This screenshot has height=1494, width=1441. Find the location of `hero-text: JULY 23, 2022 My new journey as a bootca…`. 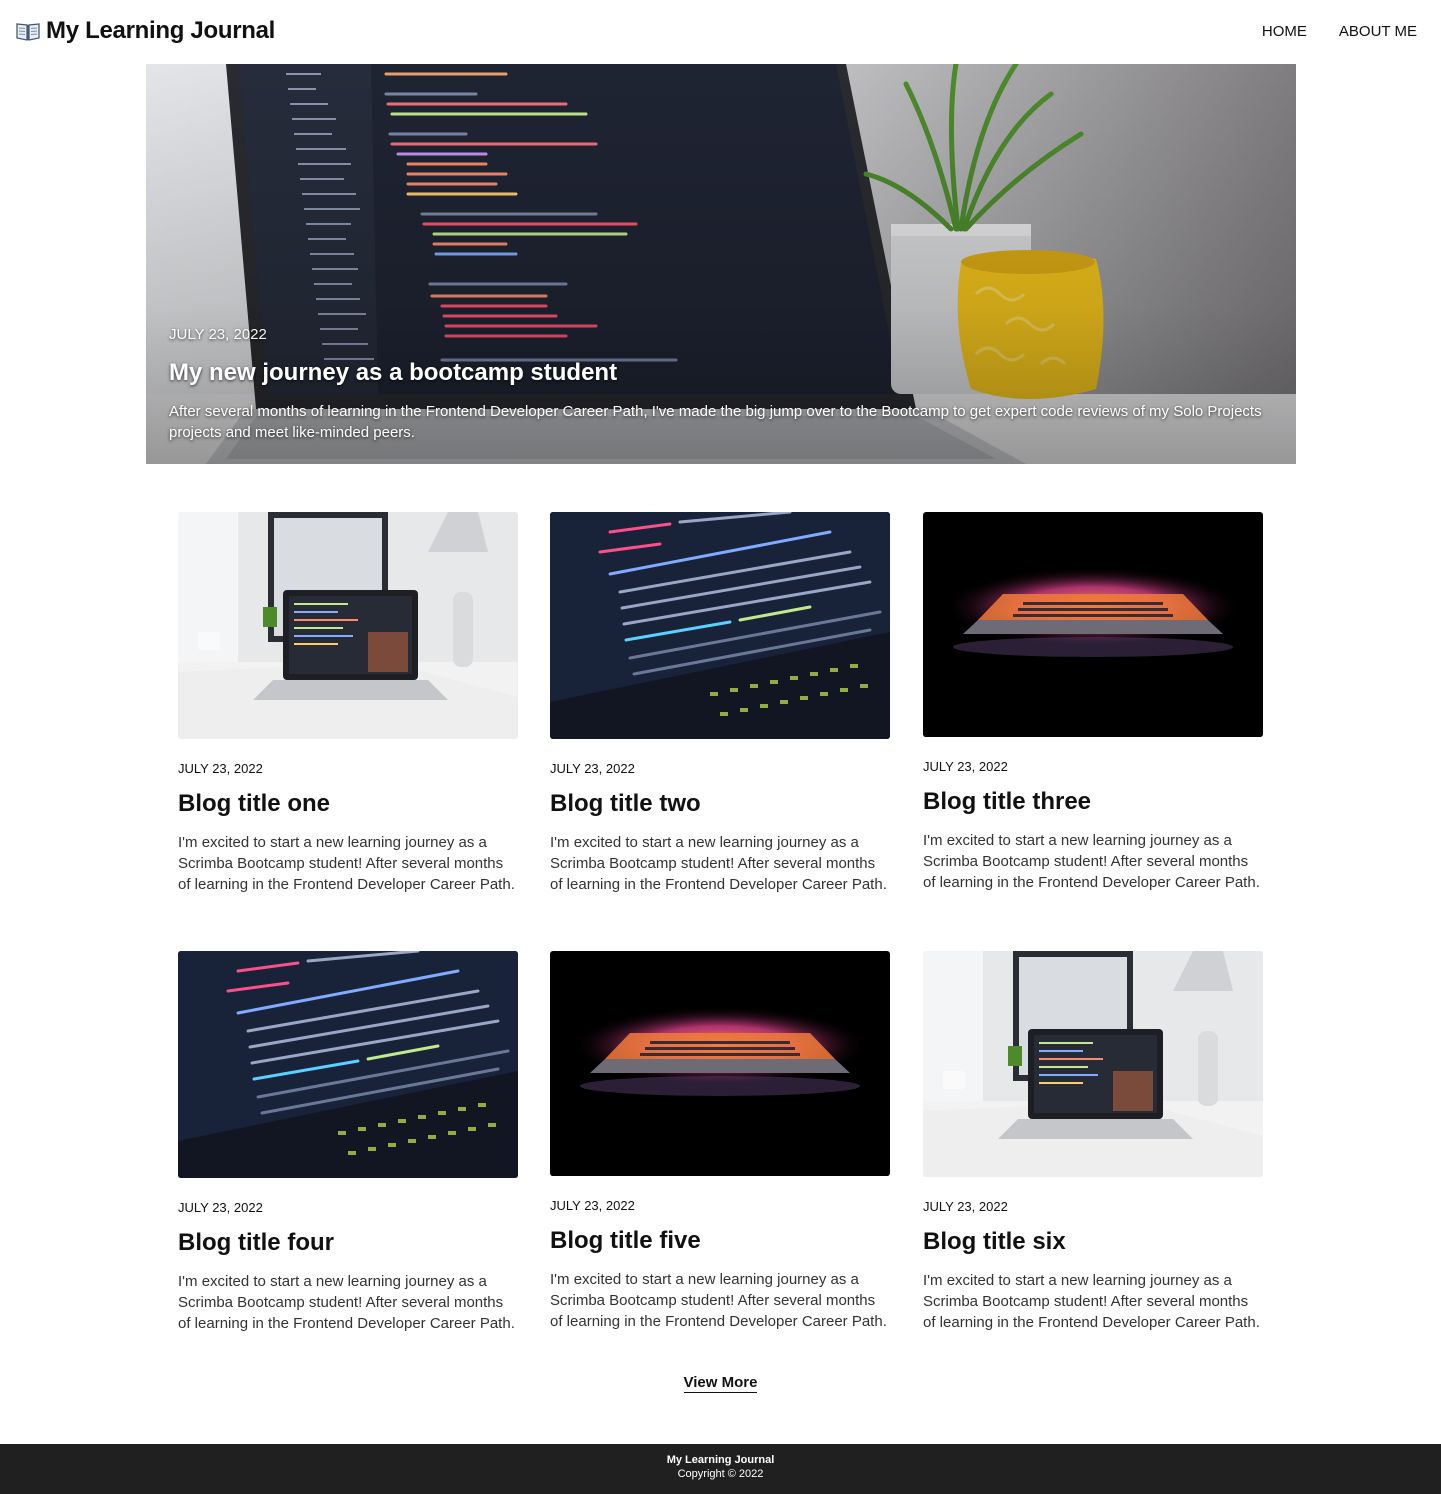

hero-text: JULY 23, 2022 My new journey as a bootca… is located at coordinates (724, 384).